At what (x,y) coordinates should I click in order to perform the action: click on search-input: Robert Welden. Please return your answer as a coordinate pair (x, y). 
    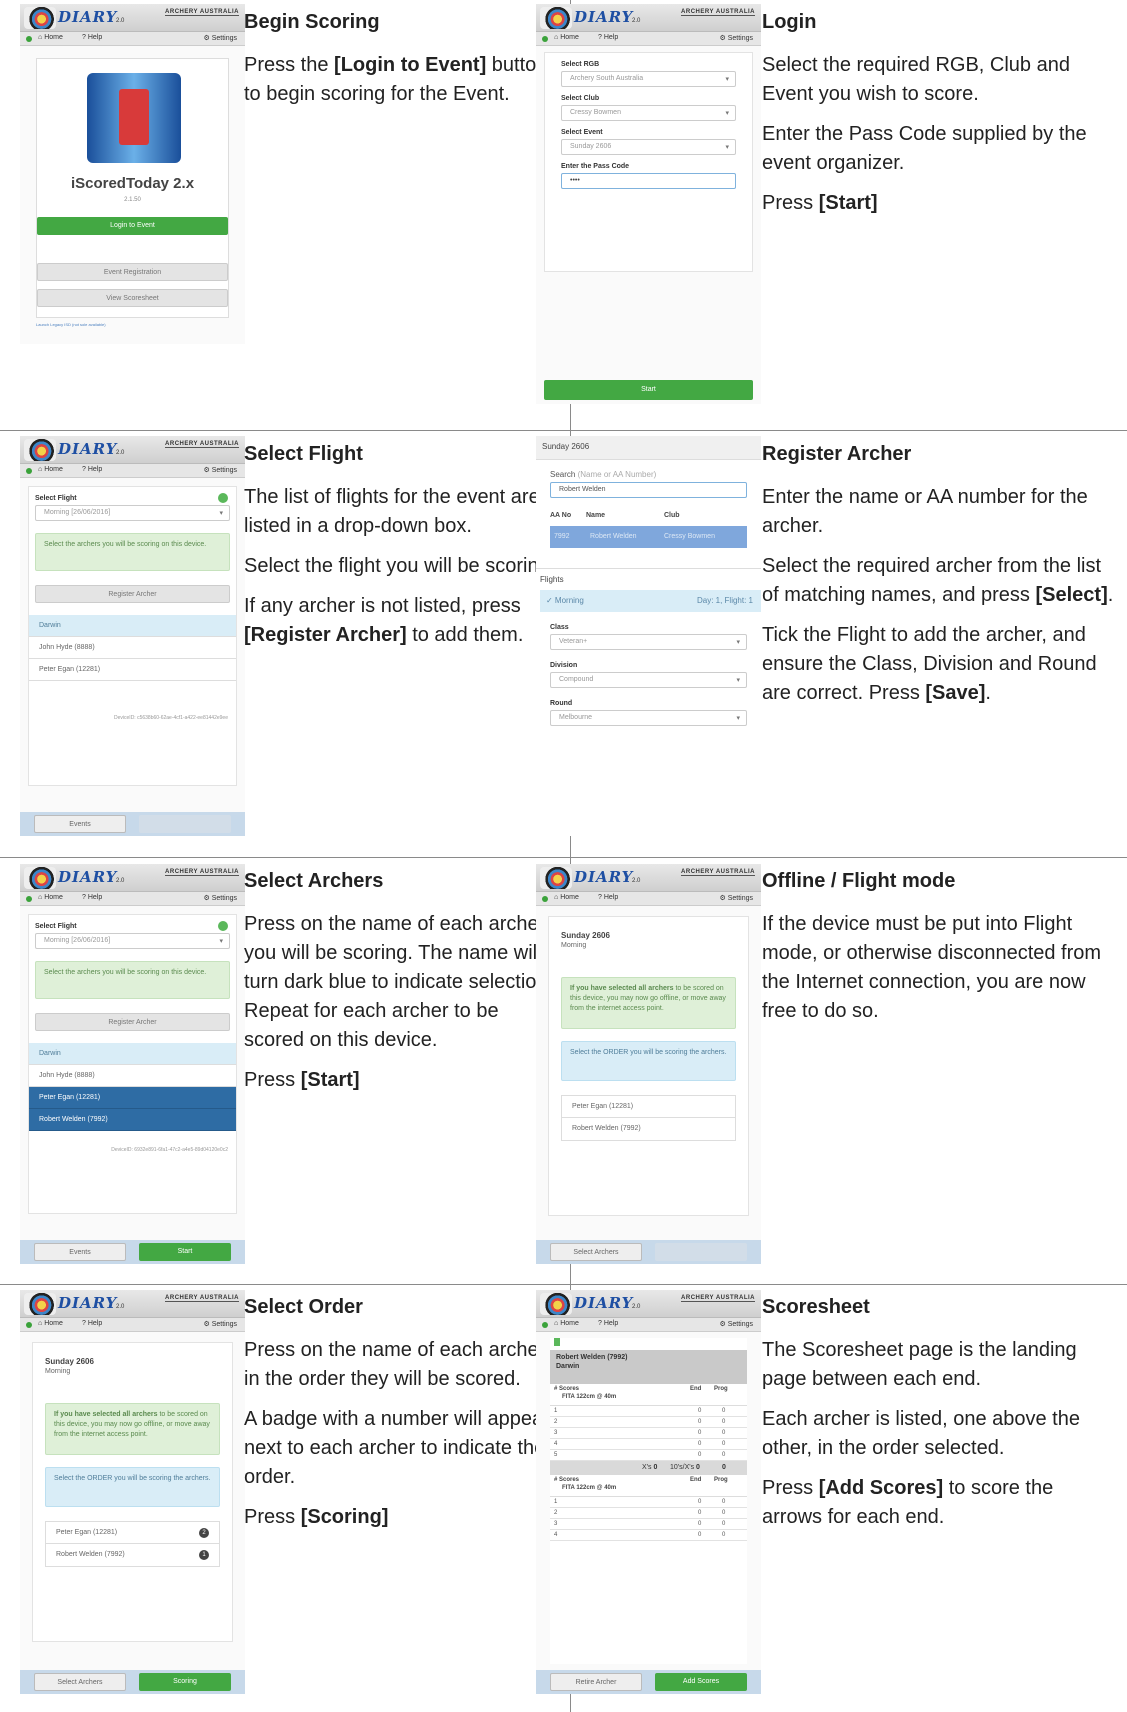
    Looking at the image, I should click on (648, 490).